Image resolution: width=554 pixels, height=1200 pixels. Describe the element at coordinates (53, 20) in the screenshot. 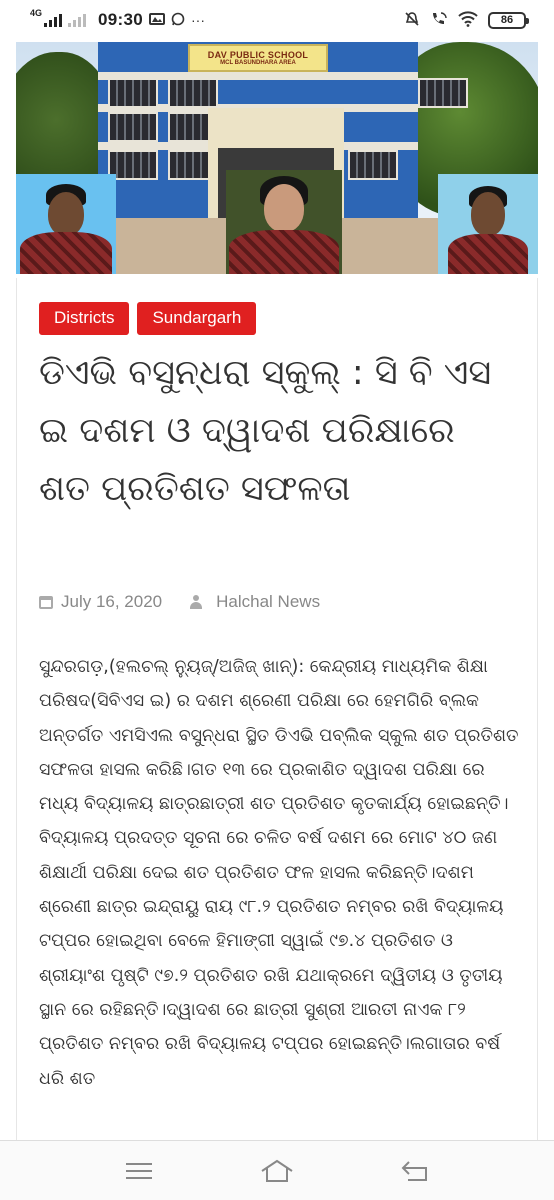

I see `signal-icon` at that location.